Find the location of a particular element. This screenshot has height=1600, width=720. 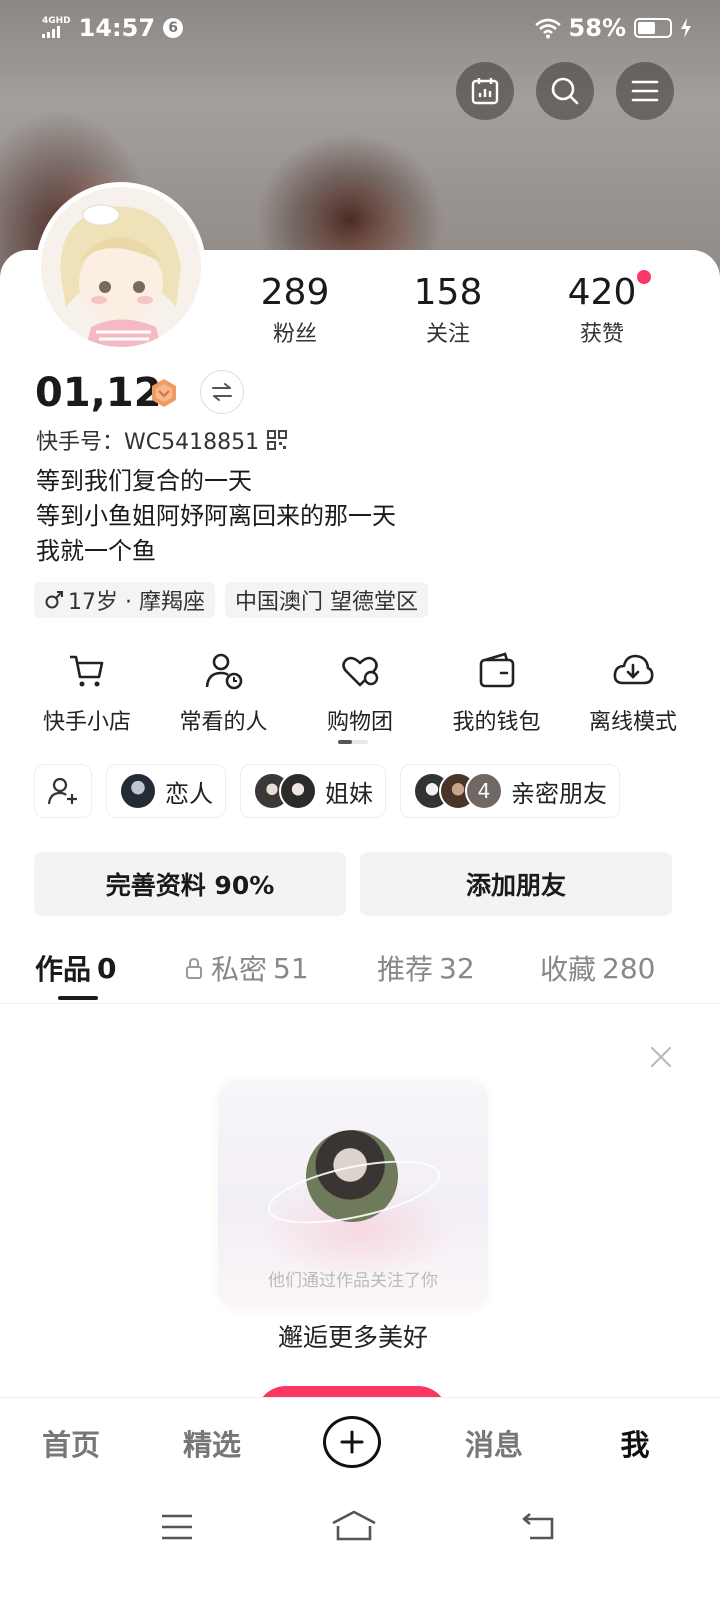

followers-label: 粉丝 is located at coordinates (294, 334).